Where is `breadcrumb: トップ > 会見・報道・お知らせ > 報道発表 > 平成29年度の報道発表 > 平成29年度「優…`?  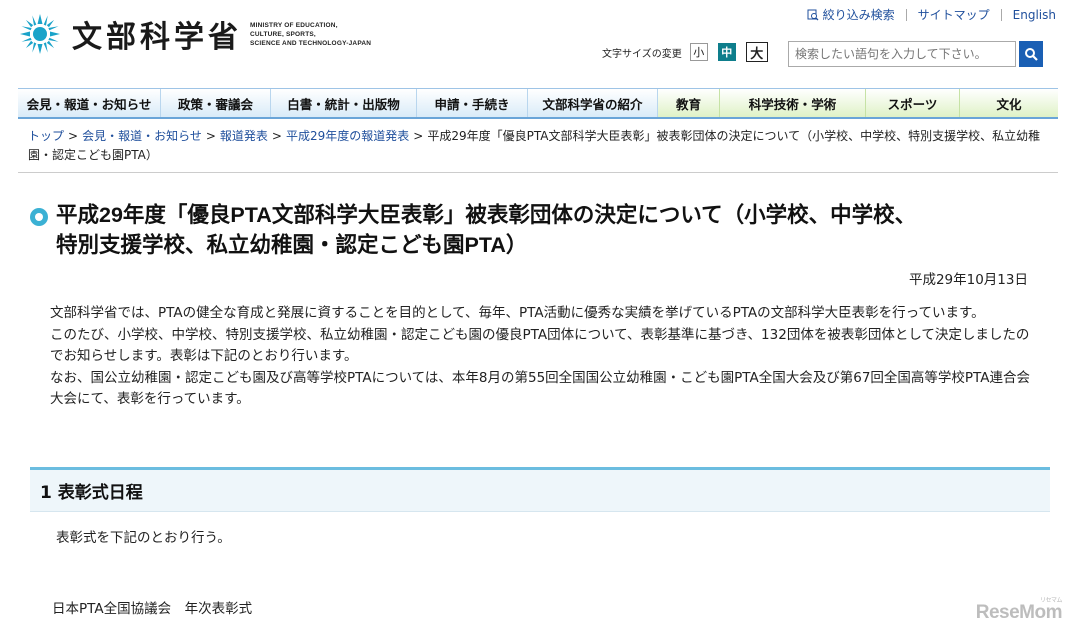
breadcrumb: トップ > 会見・報道・お知らせ > 報道発表 > 平成29年度の報道発表 > 平成29年度「優… is located at coordinates (534, 145).